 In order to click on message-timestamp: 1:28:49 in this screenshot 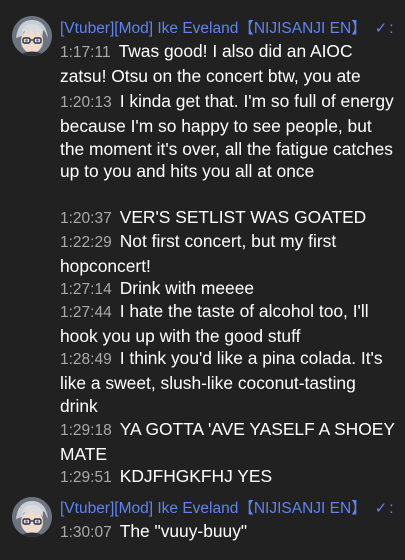, I will do `click(86, 359)`.